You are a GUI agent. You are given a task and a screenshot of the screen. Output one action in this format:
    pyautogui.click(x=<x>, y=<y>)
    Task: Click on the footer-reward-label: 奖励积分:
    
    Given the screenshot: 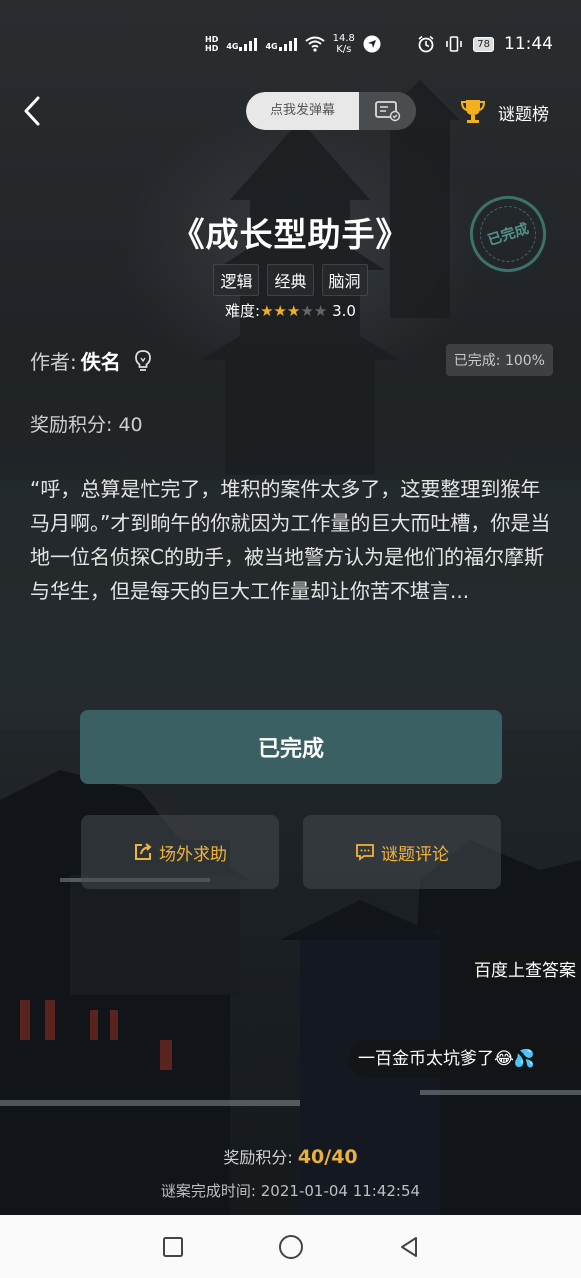 What is the action you would take?
    pyautogui.click(x=258, y=1157)
    